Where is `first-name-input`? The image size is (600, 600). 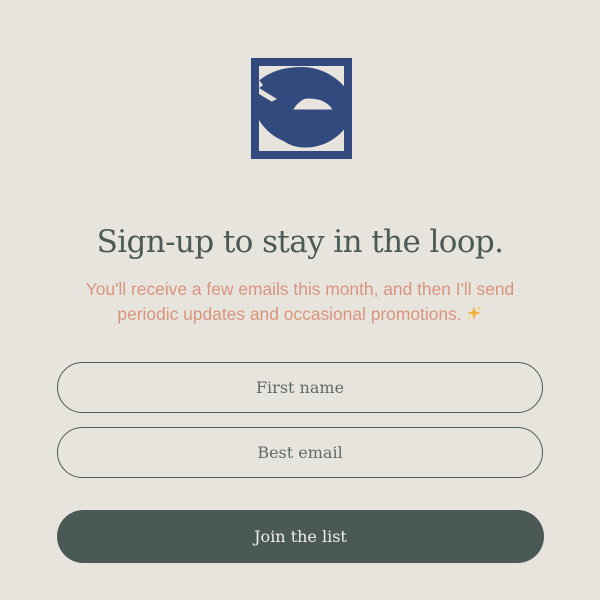 first-name-input is located at coordinates (300, 387).